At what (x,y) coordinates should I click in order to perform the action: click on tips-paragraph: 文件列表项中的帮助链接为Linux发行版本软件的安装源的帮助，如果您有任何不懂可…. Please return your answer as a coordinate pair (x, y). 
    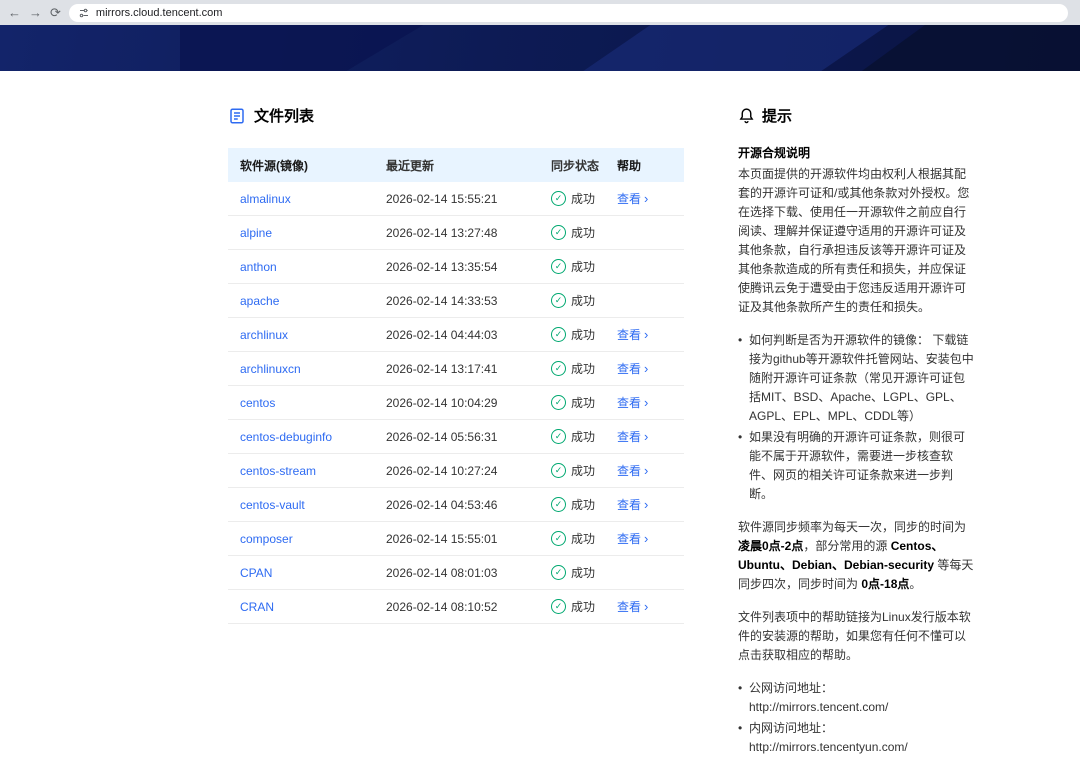
    Looking at the image, I should click on (856, 636).